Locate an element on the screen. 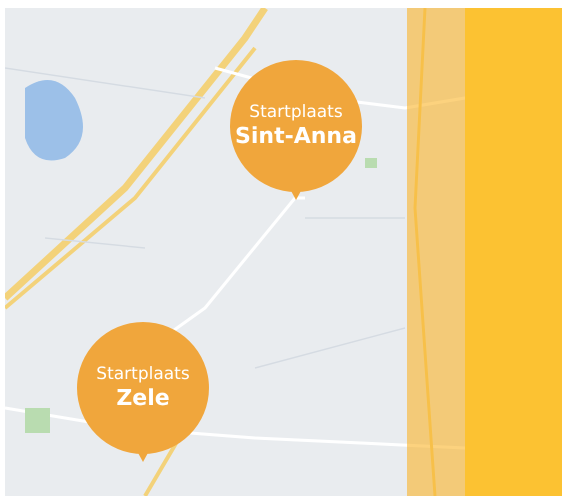 The image size is (562, 498). pin-place-name: Sint-Anna is located at coordinates (296, 137).